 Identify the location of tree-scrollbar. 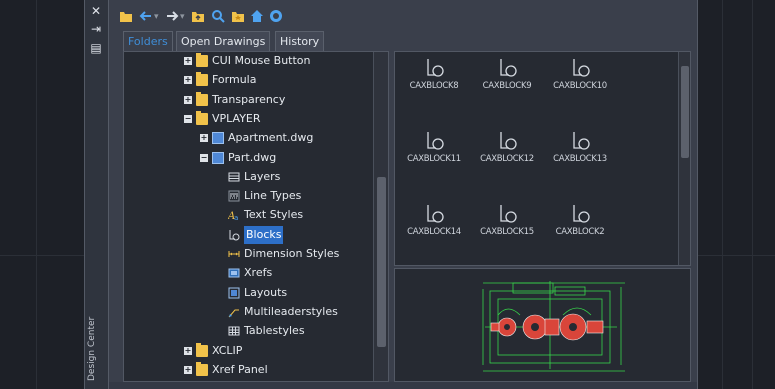
(380, 216).